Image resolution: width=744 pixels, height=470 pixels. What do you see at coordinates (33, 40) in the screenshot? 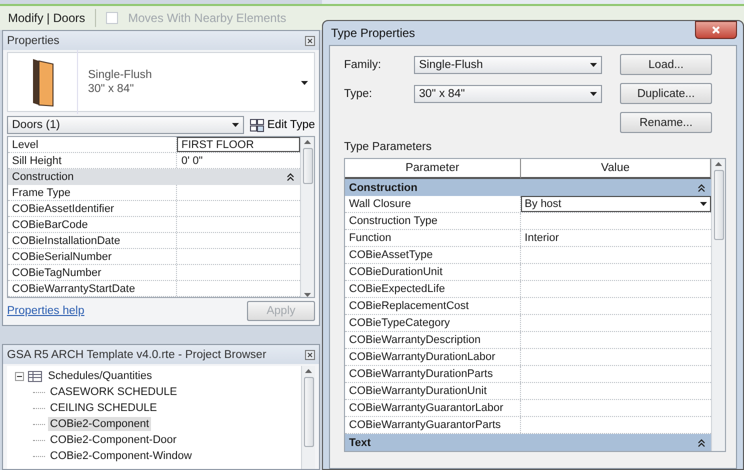
I see `panel-title: Properties` at bounding box center [33, 40].